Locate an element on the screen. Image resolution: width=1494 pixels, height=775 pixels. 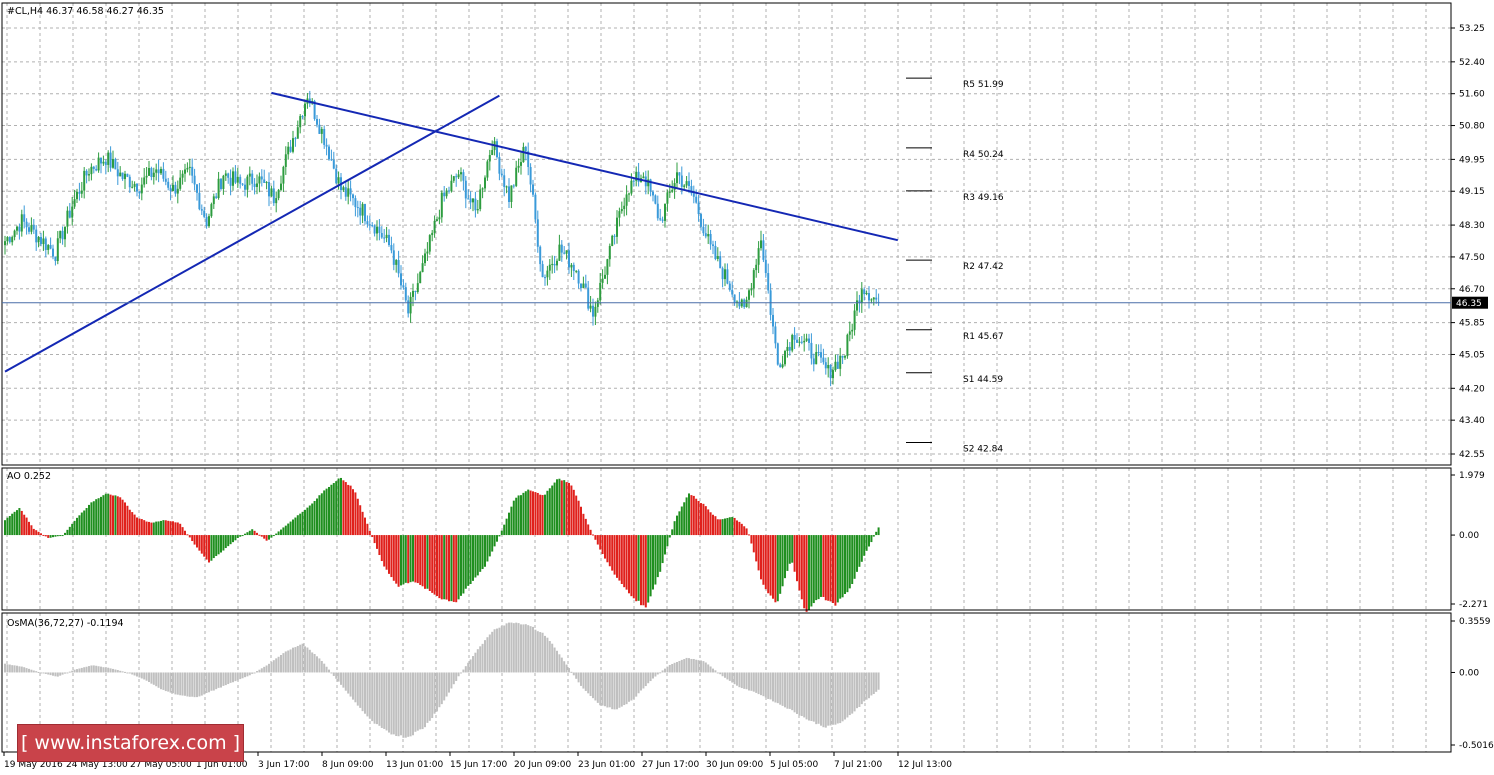
pivot-label: S2 42.84 is located at coordinates (983, 449).